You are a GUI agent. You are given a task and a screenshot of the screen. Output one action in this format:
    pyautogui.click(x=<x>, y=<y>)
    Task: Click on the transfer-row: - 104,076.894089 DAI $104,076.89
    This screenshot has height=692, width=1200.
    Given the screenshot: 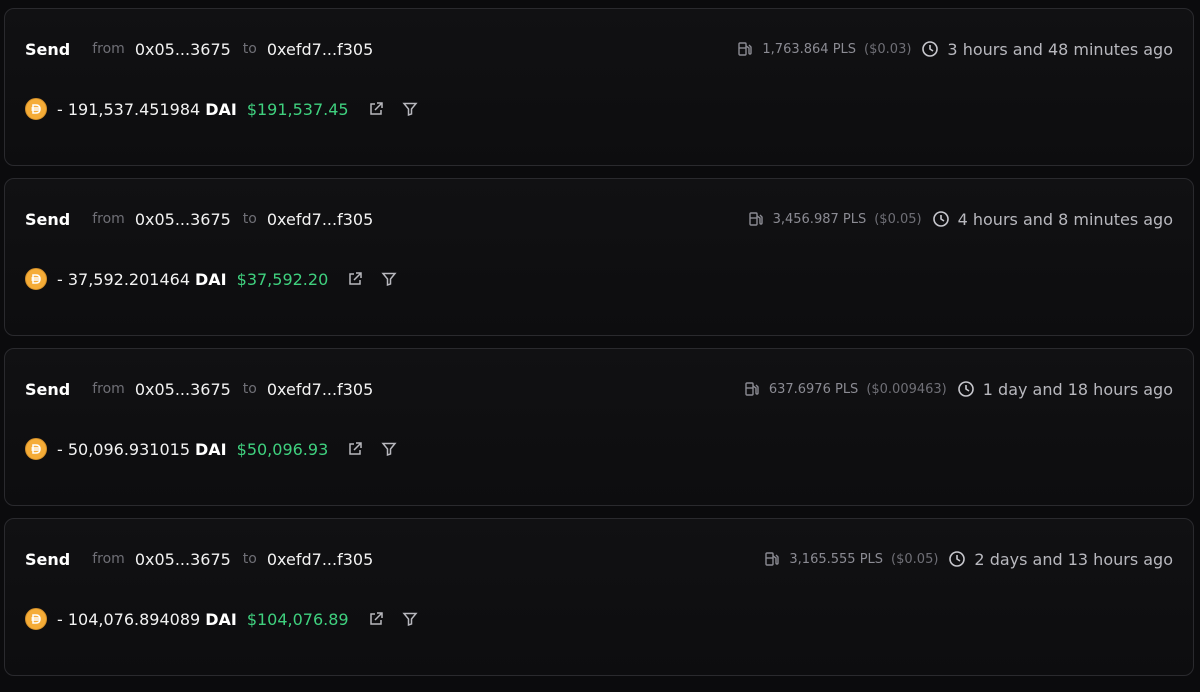 What is the action you would take?
    pyautogui.click(x=230, y=619)
    